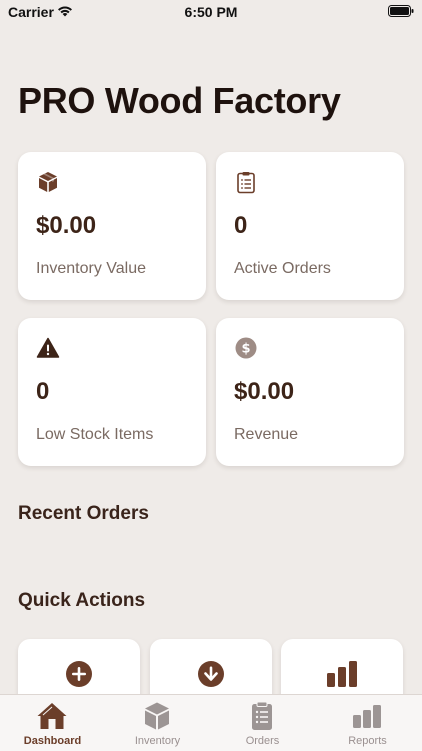 This screenshot has height=751, width=422. What do you see at coordinates (48, 182) in the screenshot?
I see `box-icon` at bounding box center [48, 182].